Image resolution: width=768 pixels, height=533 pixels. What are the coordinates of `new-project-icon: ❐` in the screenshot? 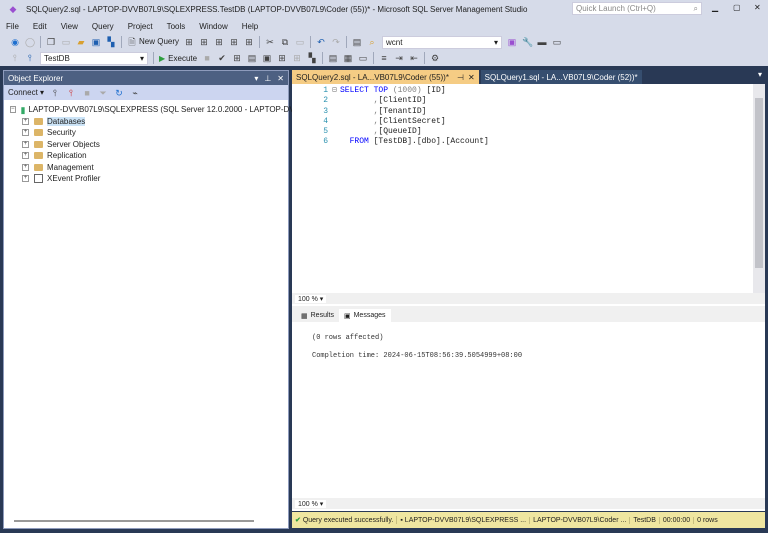 It's located at (51, 42).